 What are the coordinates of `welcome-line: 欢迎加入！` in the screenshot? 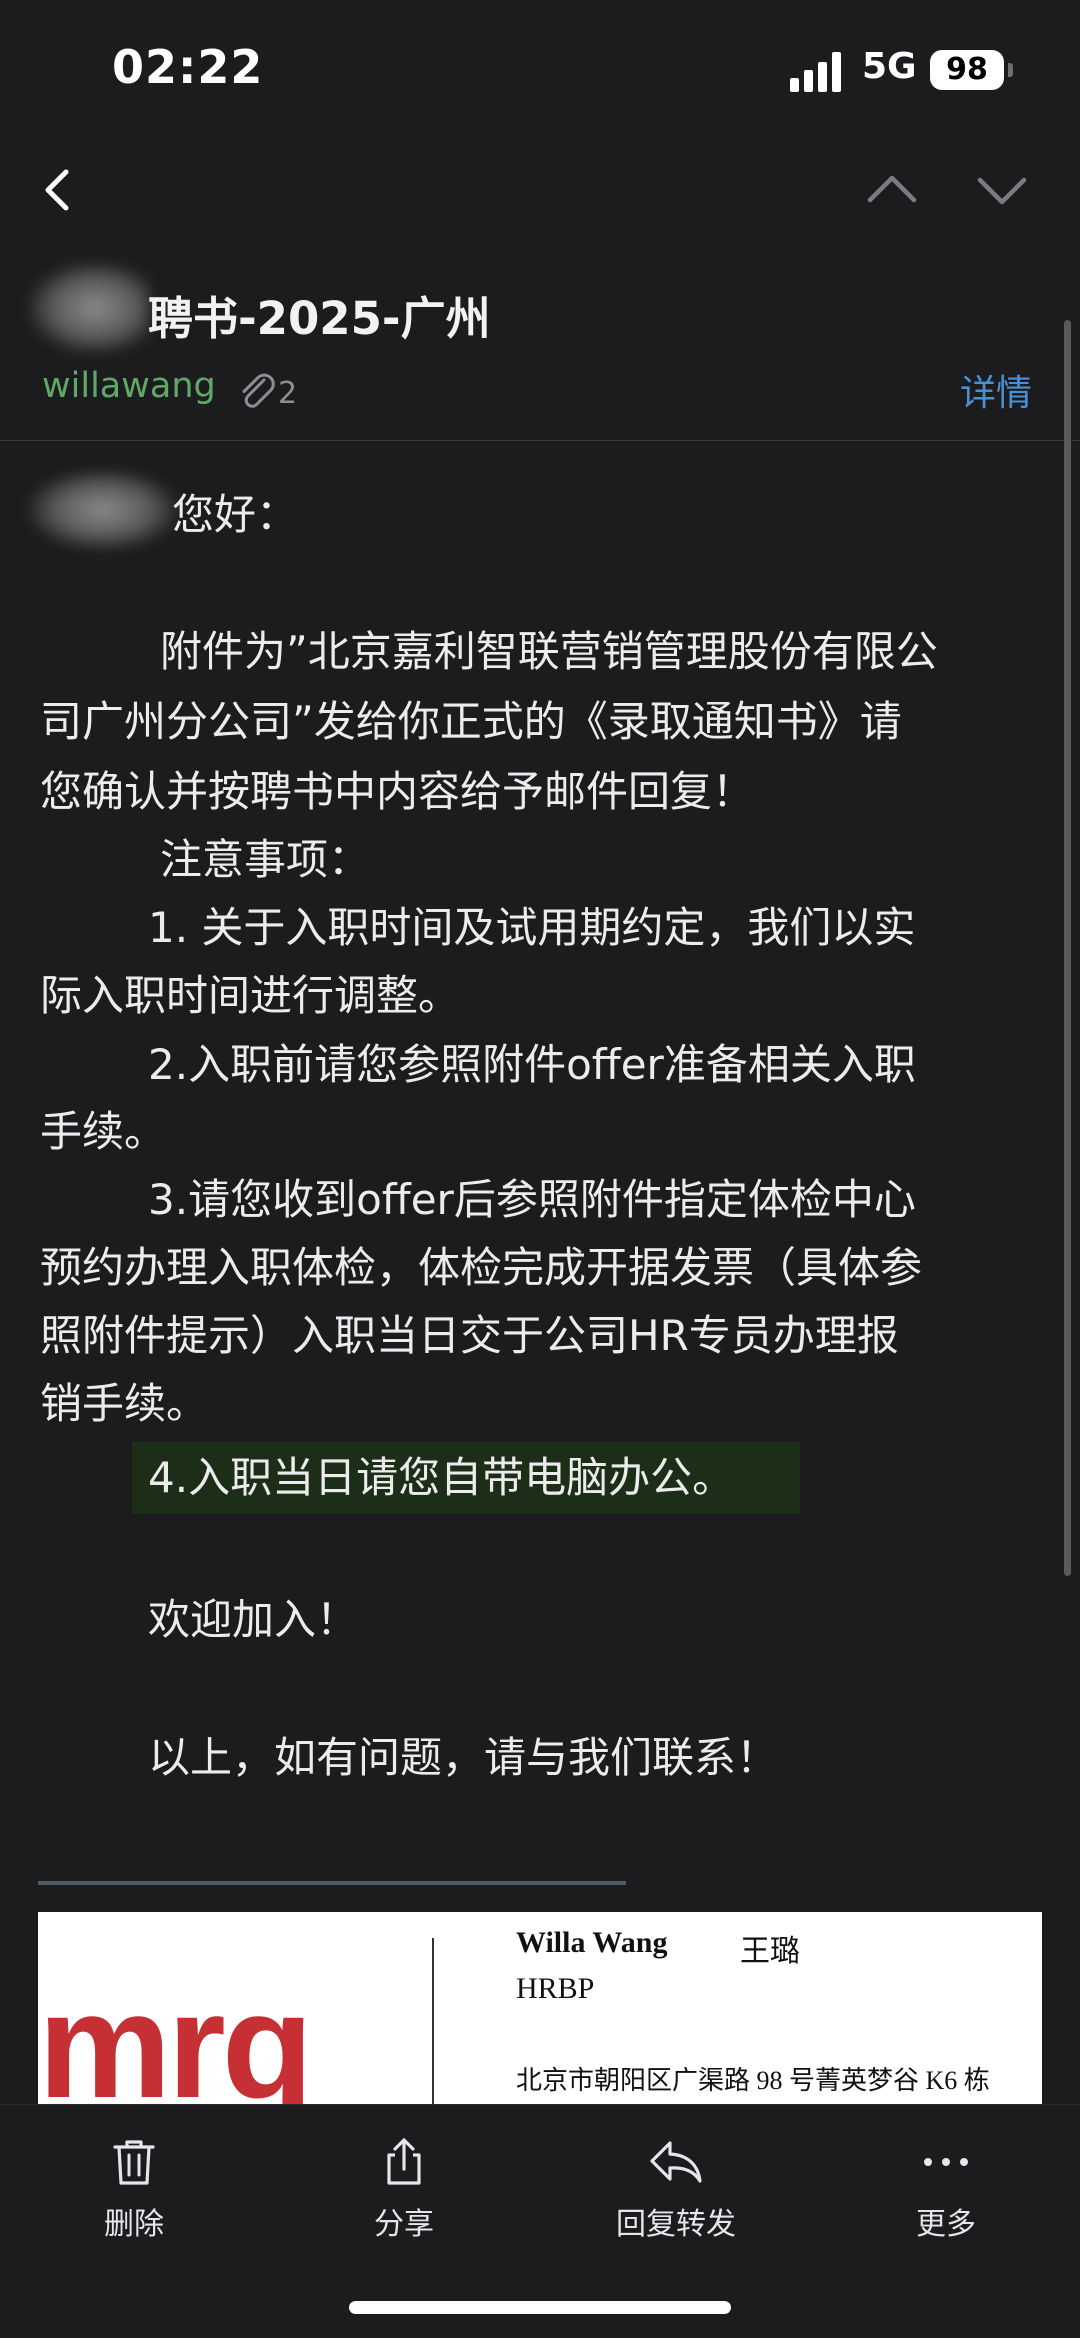 It's located at (253, 1619).